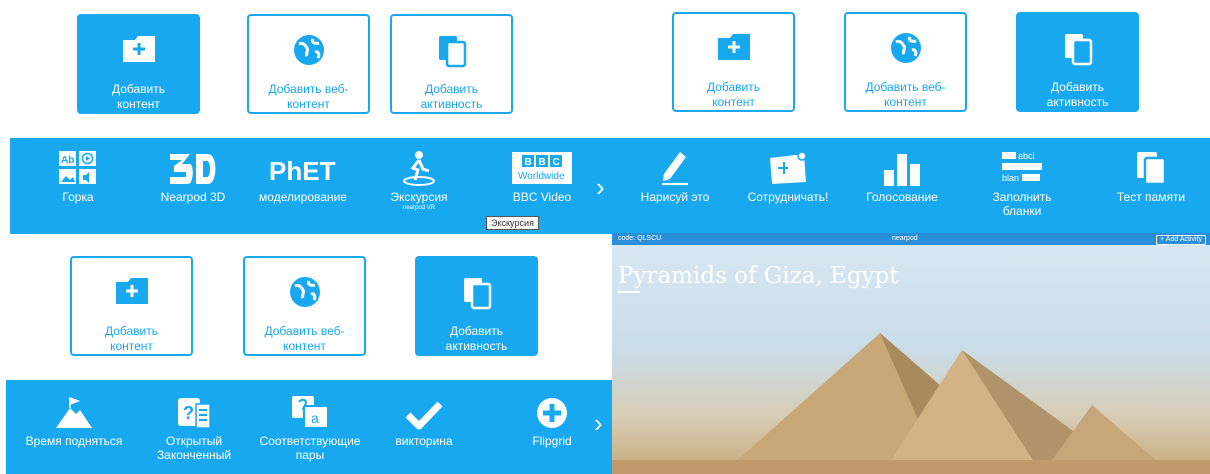 Image resolution: width=1210 pixels, height=474 pixels. I want to click on pencil-icon, so click(675, 168).